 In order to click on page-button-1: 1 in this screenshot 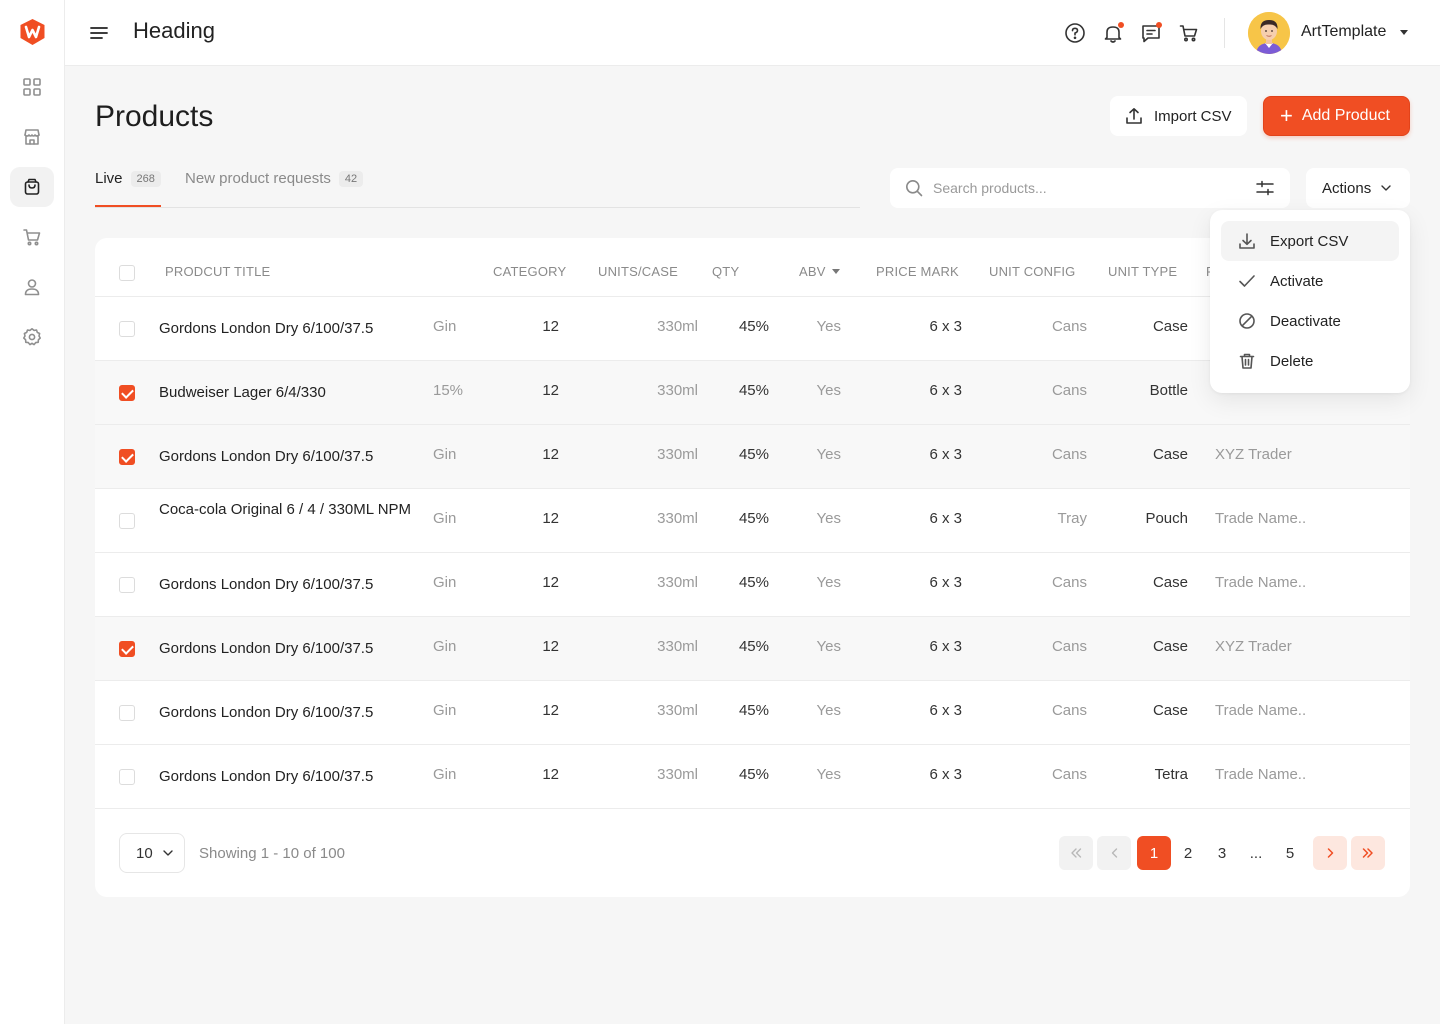, I will do `click(1154, 853)`.